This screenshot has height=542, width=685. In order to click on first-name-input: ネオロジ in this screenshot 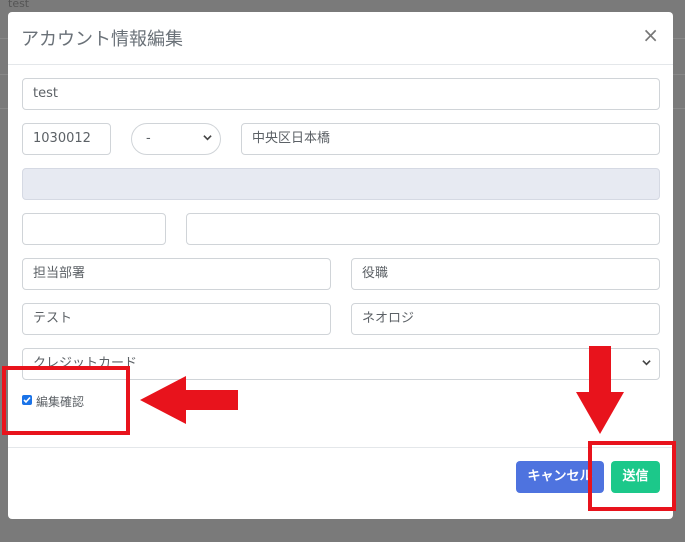, I will do `click(505, 319)`.